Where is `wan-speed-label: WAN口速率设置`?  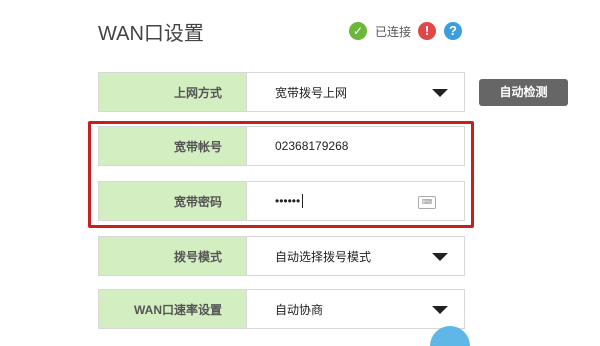 wan-speed-label: WAN口速率设置 is located at coordinates (173, 309).